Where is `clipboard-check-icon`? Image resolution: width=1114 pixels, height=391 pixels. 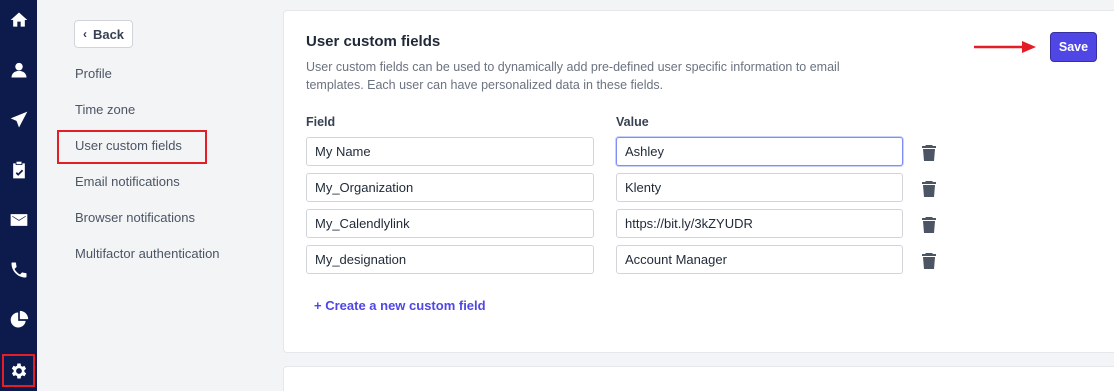 clipboard-check-icon is located at coordinates (18, 170).